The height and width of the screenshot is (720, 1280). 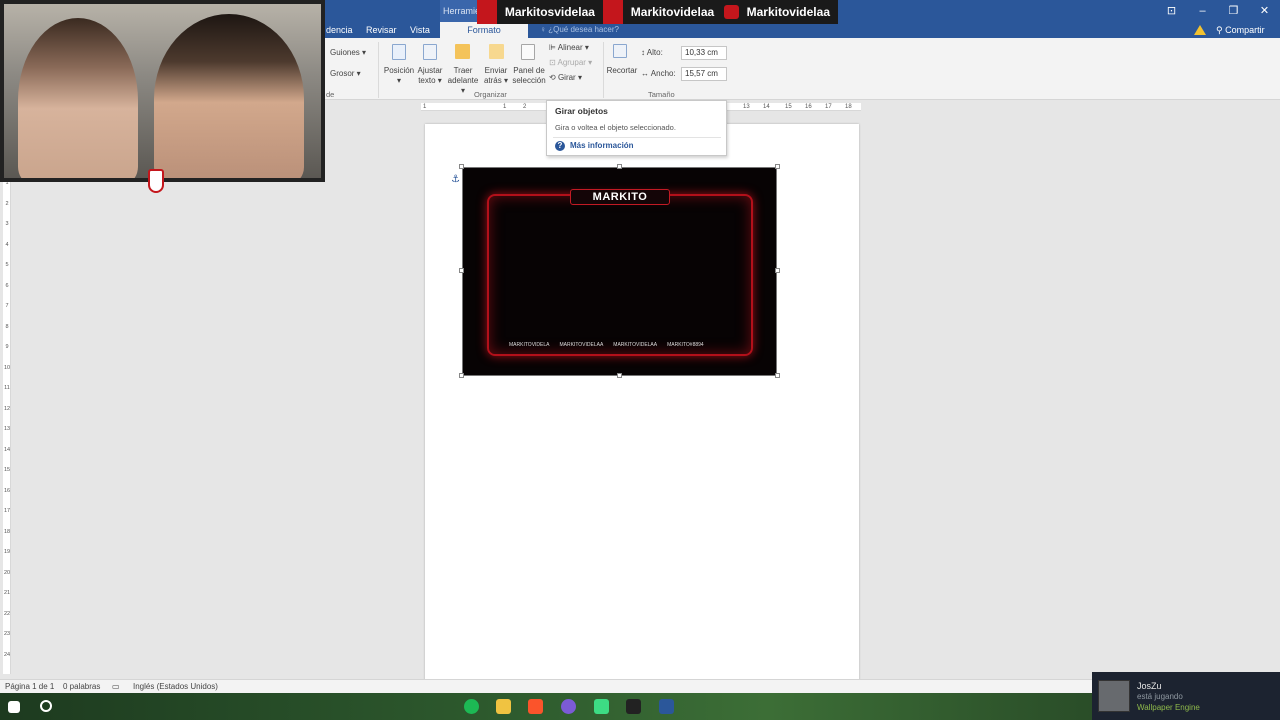 I want to click on file-explorer-icon, so click(x=503, y=706).